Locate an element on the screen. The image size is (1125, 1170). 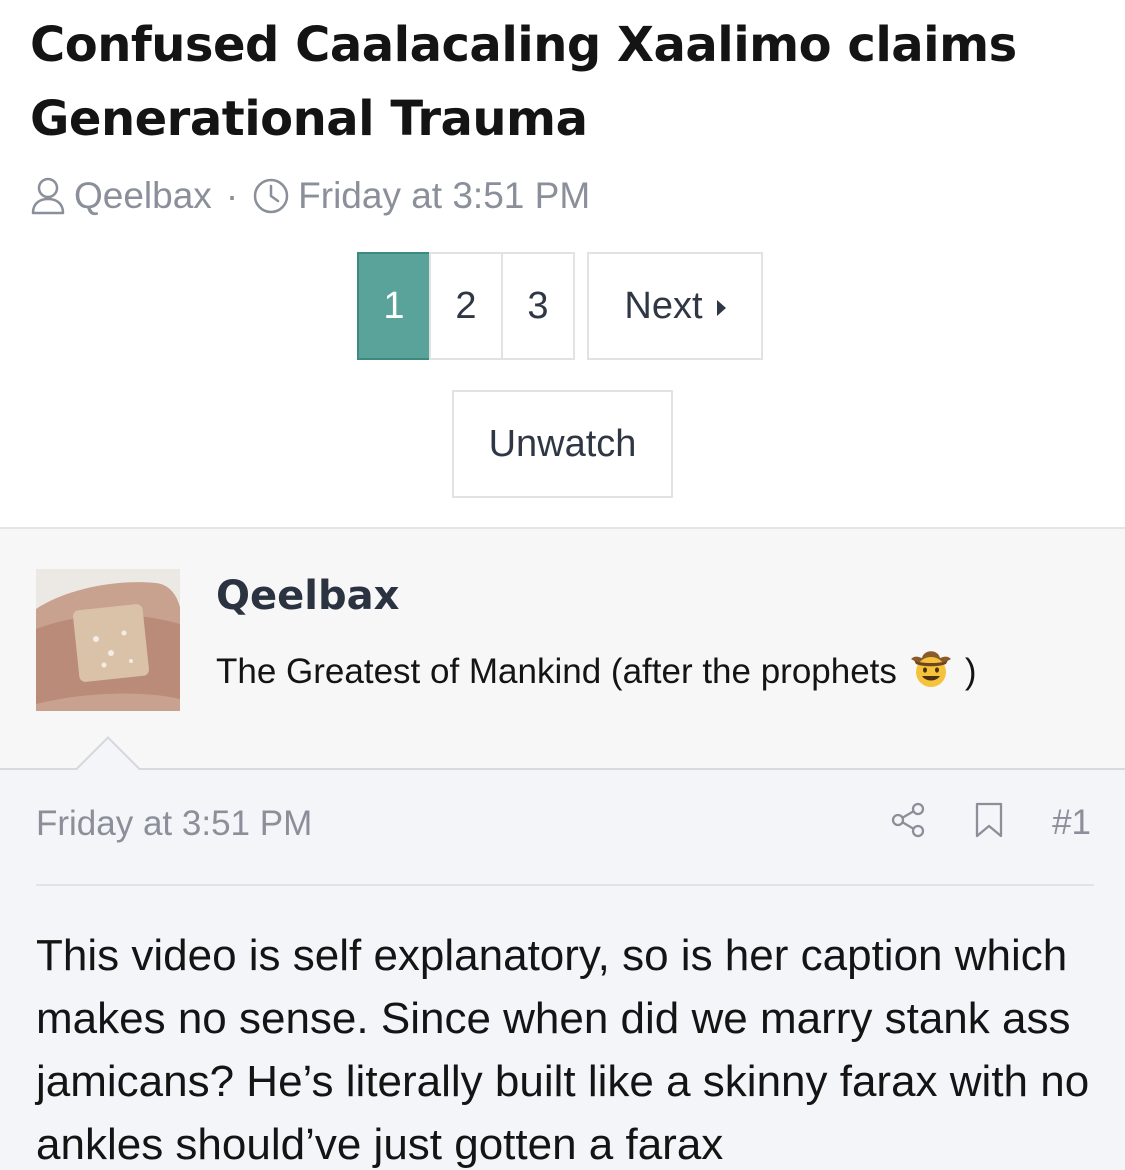
clock-icon is located at coordinates (271, 196).